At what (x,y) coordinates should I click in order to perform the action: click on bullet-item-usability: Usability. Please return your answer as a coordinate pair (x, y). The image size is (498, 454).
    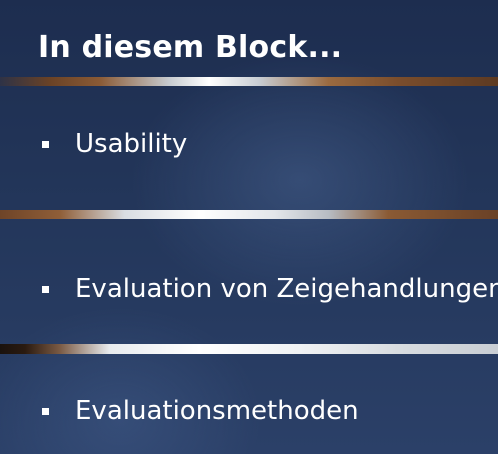
    Looking at the image, I should click on (114, 144).